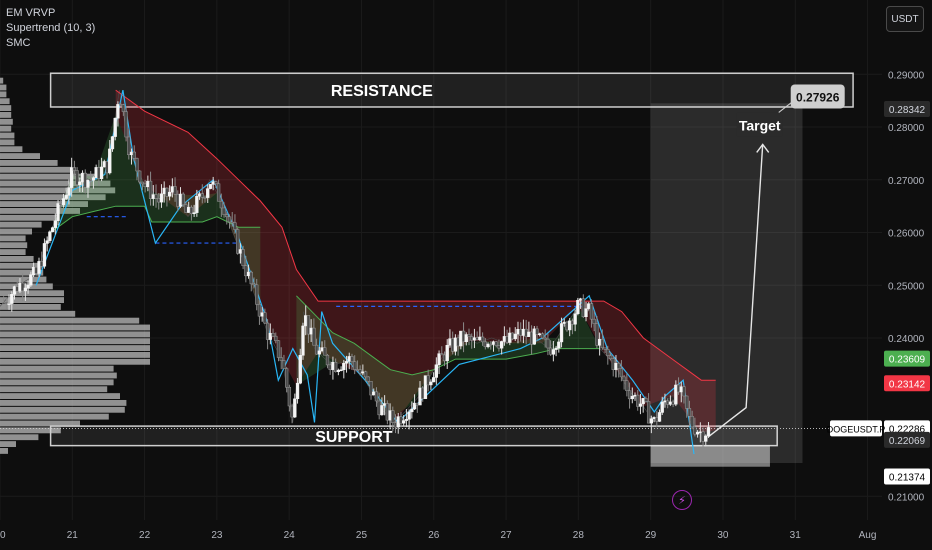 Image resolution: width=932 pixels, height=550 pixels. I want to click on x-tick-label: 28, so click(579, 535).